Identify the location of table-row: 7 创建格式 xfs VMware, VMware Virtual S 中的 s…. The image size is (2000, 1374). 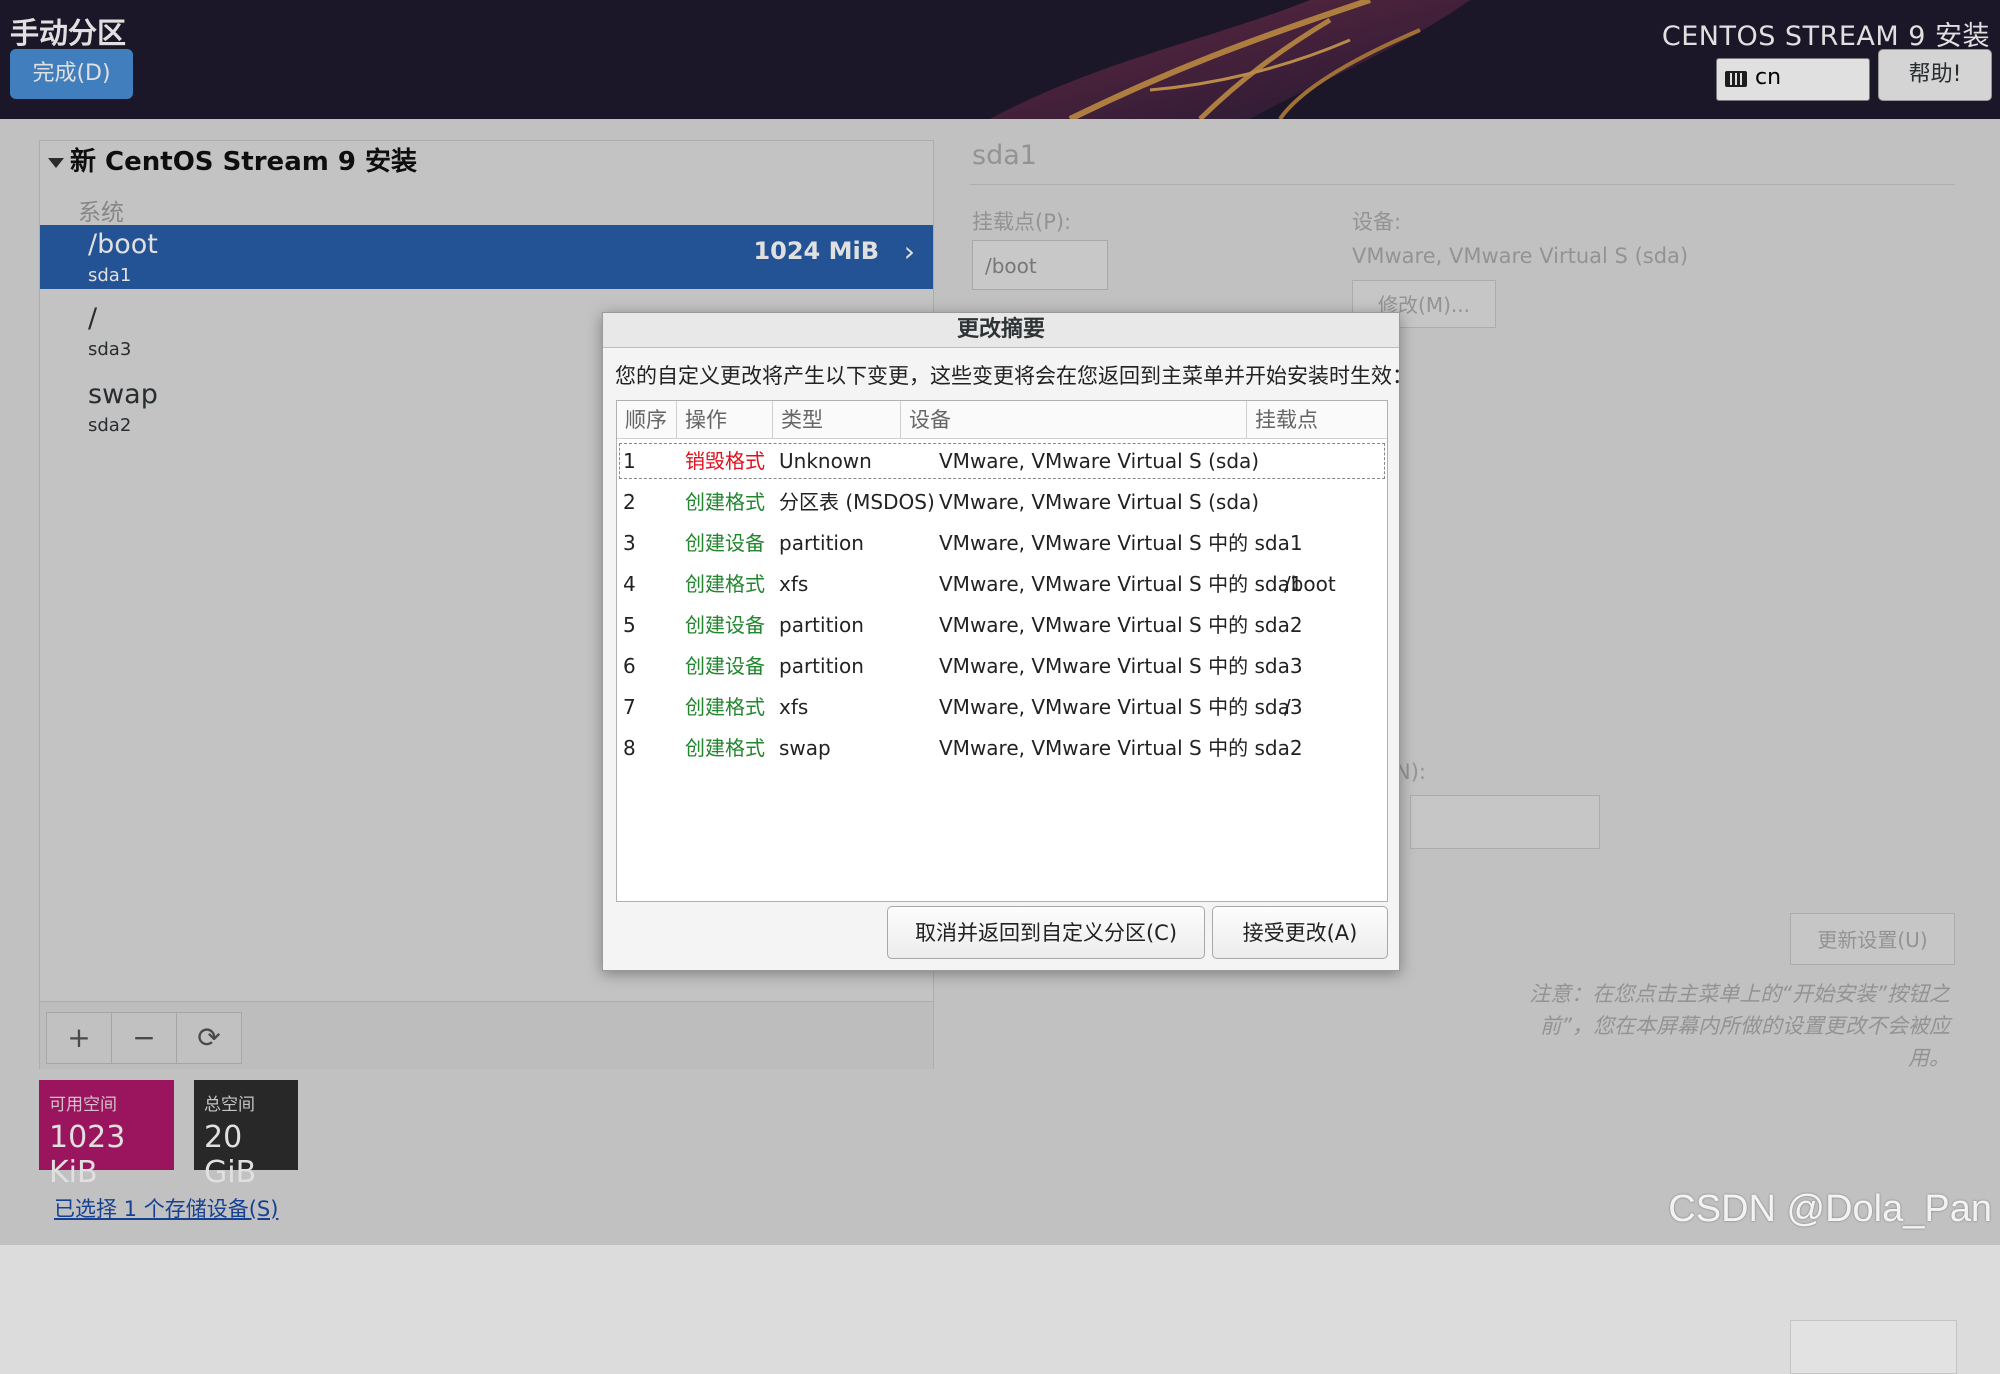
(1002, 707).